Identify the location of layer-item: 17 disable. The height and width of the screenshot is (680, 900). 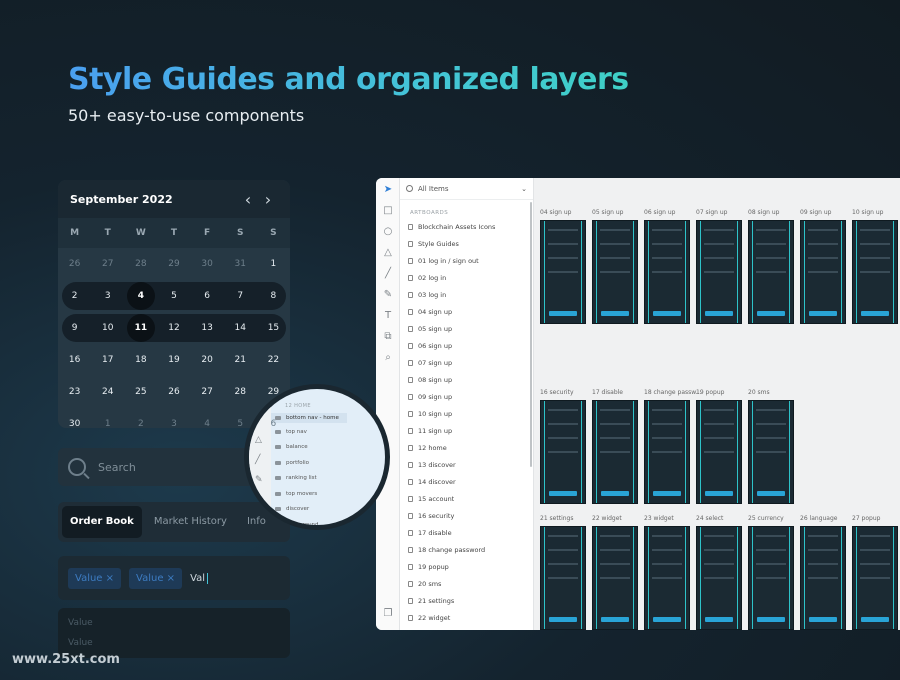
(466, 532).